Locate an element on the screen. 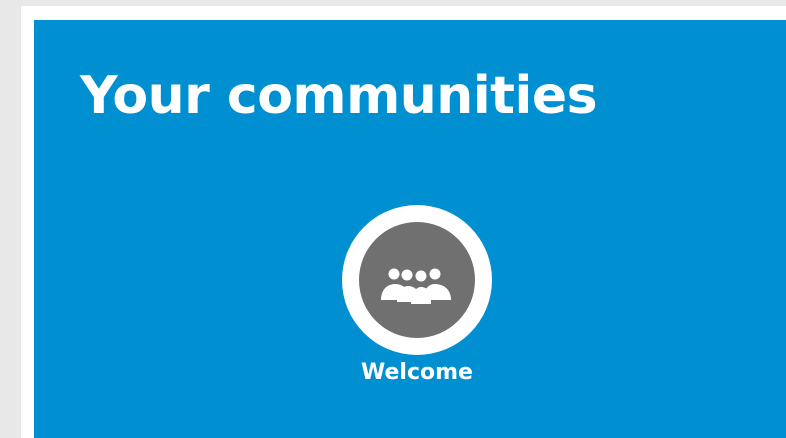 This screenshot has width=786, height=438. community-item-welcome: Welcome is located at coordinates (417, 297).